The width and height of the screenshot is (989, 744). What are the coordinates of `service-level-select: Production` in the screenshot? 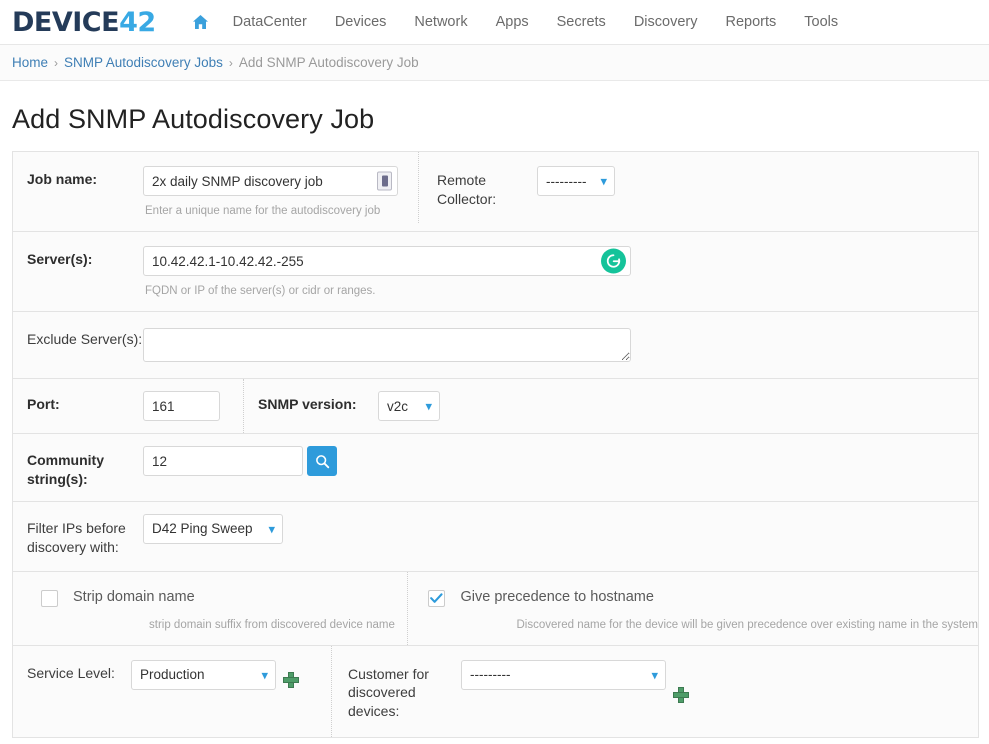 It's located at (203, 674).